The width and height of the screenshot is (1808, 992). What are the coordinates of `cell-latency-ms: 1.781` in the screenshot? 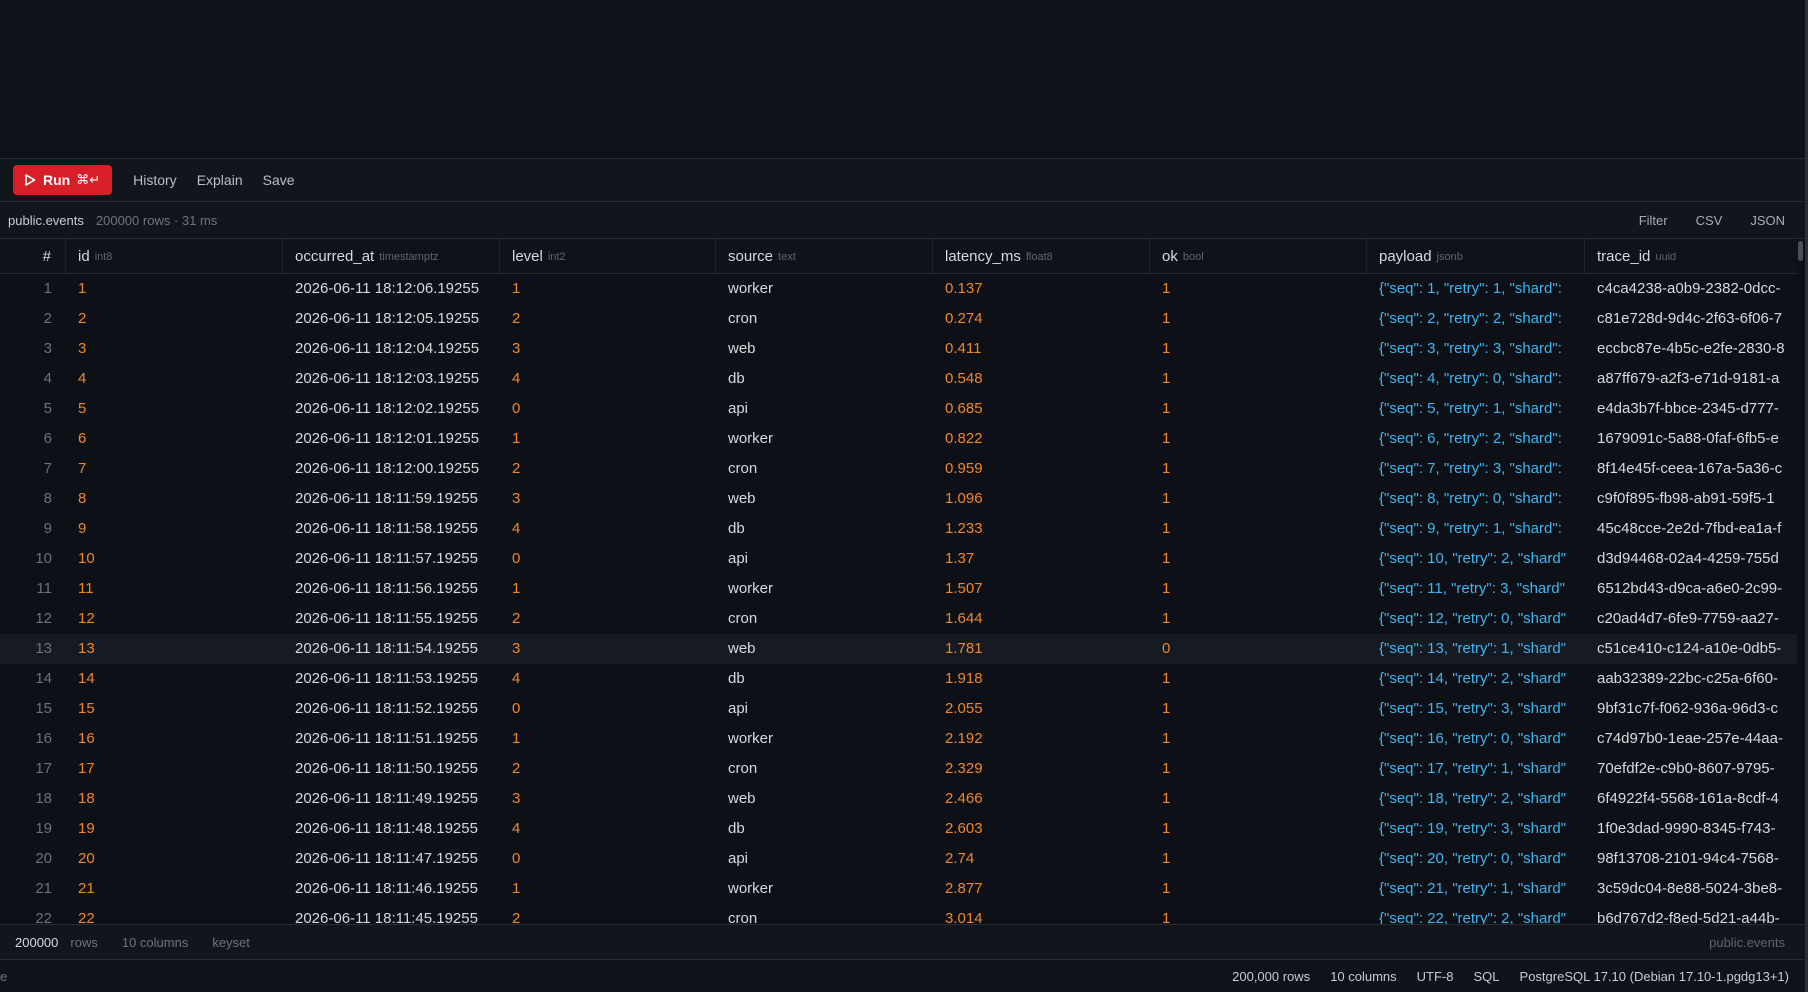 It's located at (1041, 649).